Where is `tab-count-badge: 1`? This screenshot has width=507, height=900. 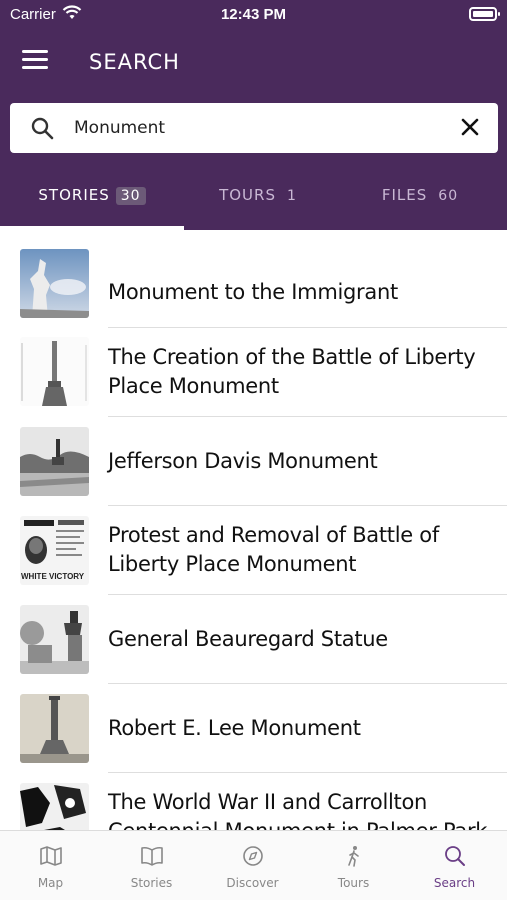
tab-count-badge: 1 is located at coordinates (291, 196).